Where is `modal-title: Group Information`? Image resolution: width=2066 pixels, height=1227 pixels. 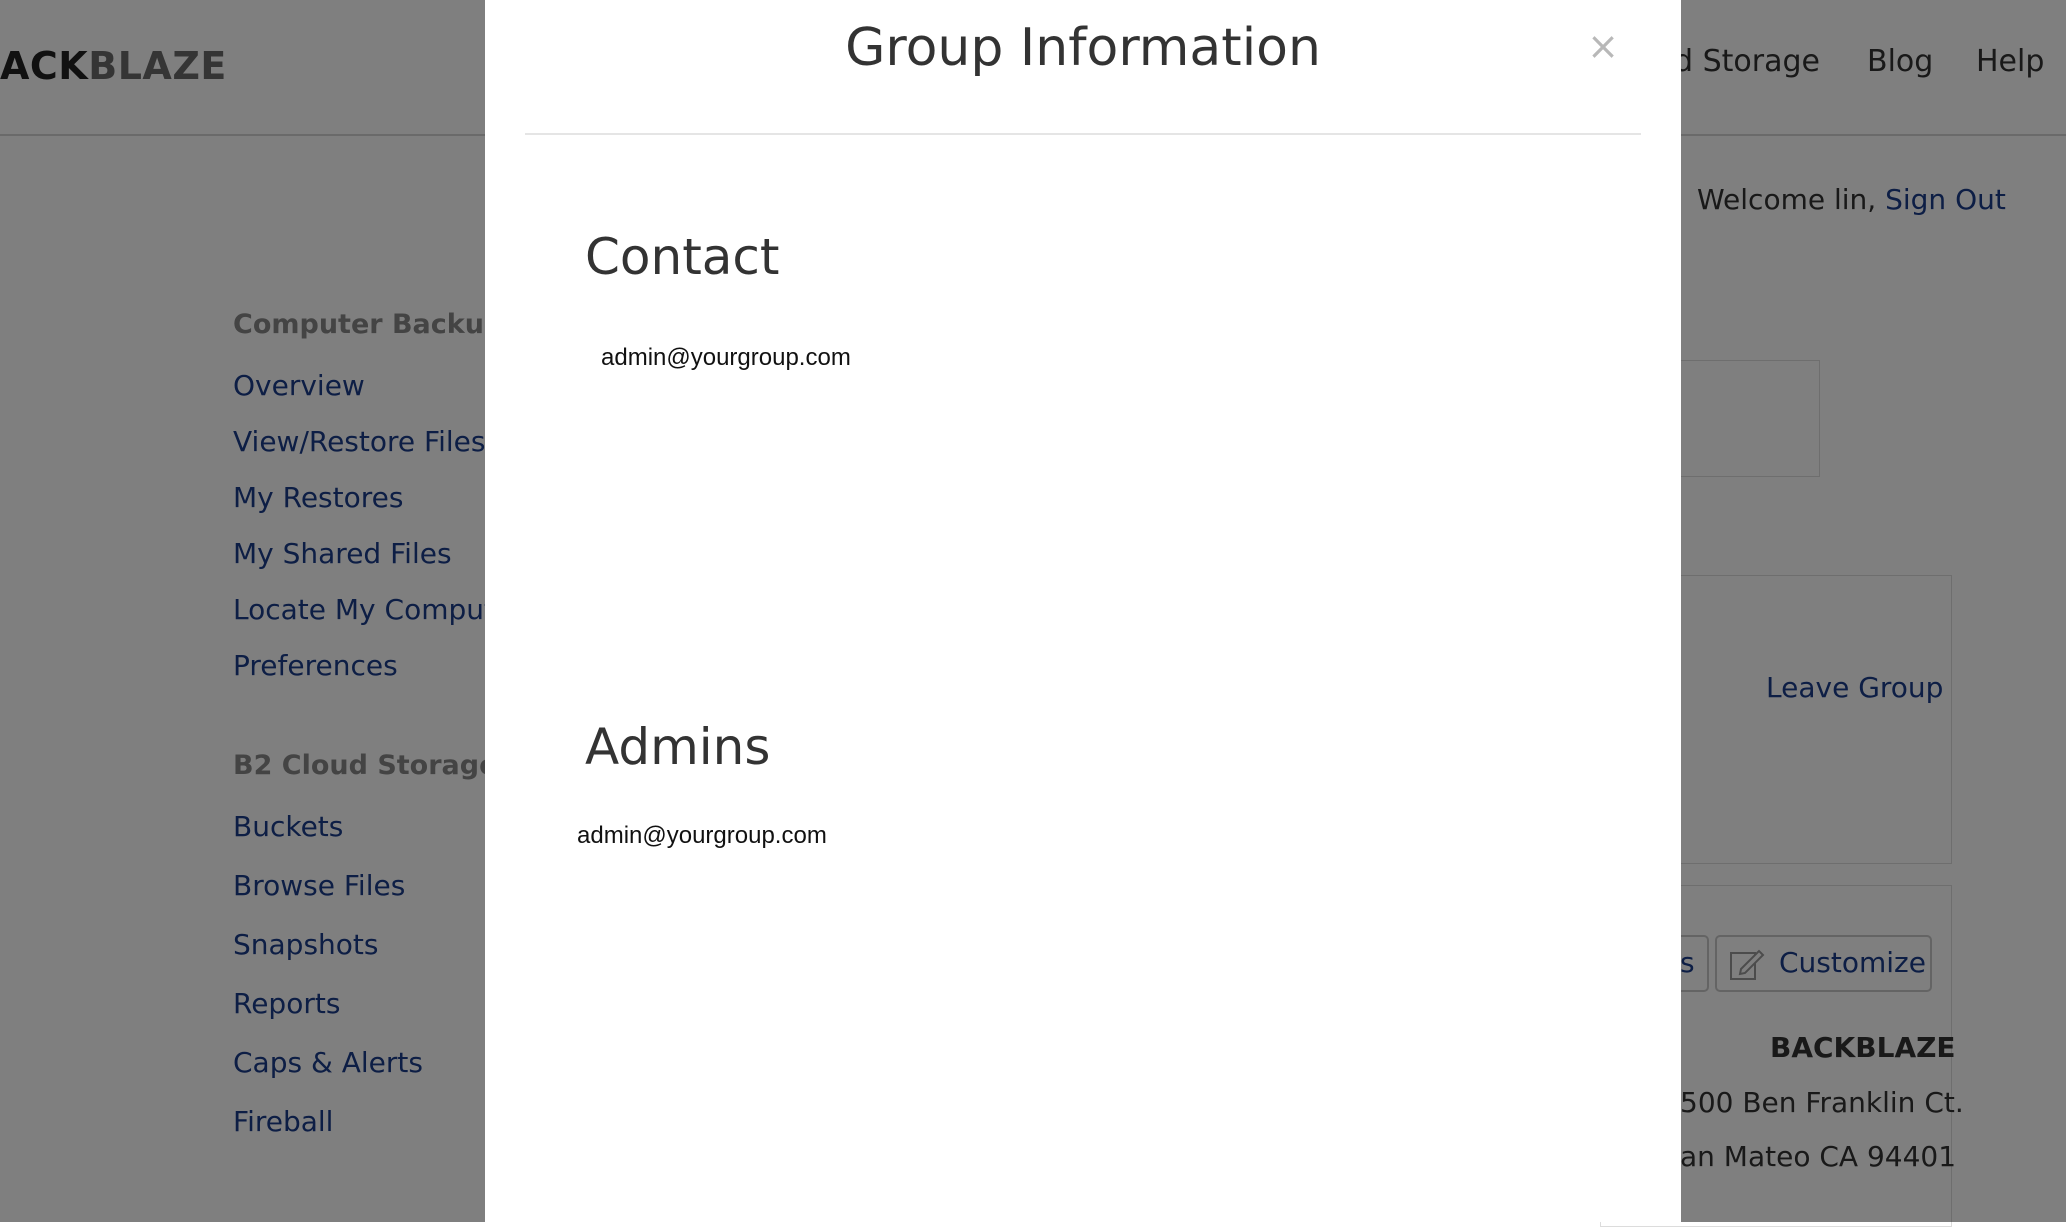 modal-title: Group Information is located at coordinates (1083, 48).